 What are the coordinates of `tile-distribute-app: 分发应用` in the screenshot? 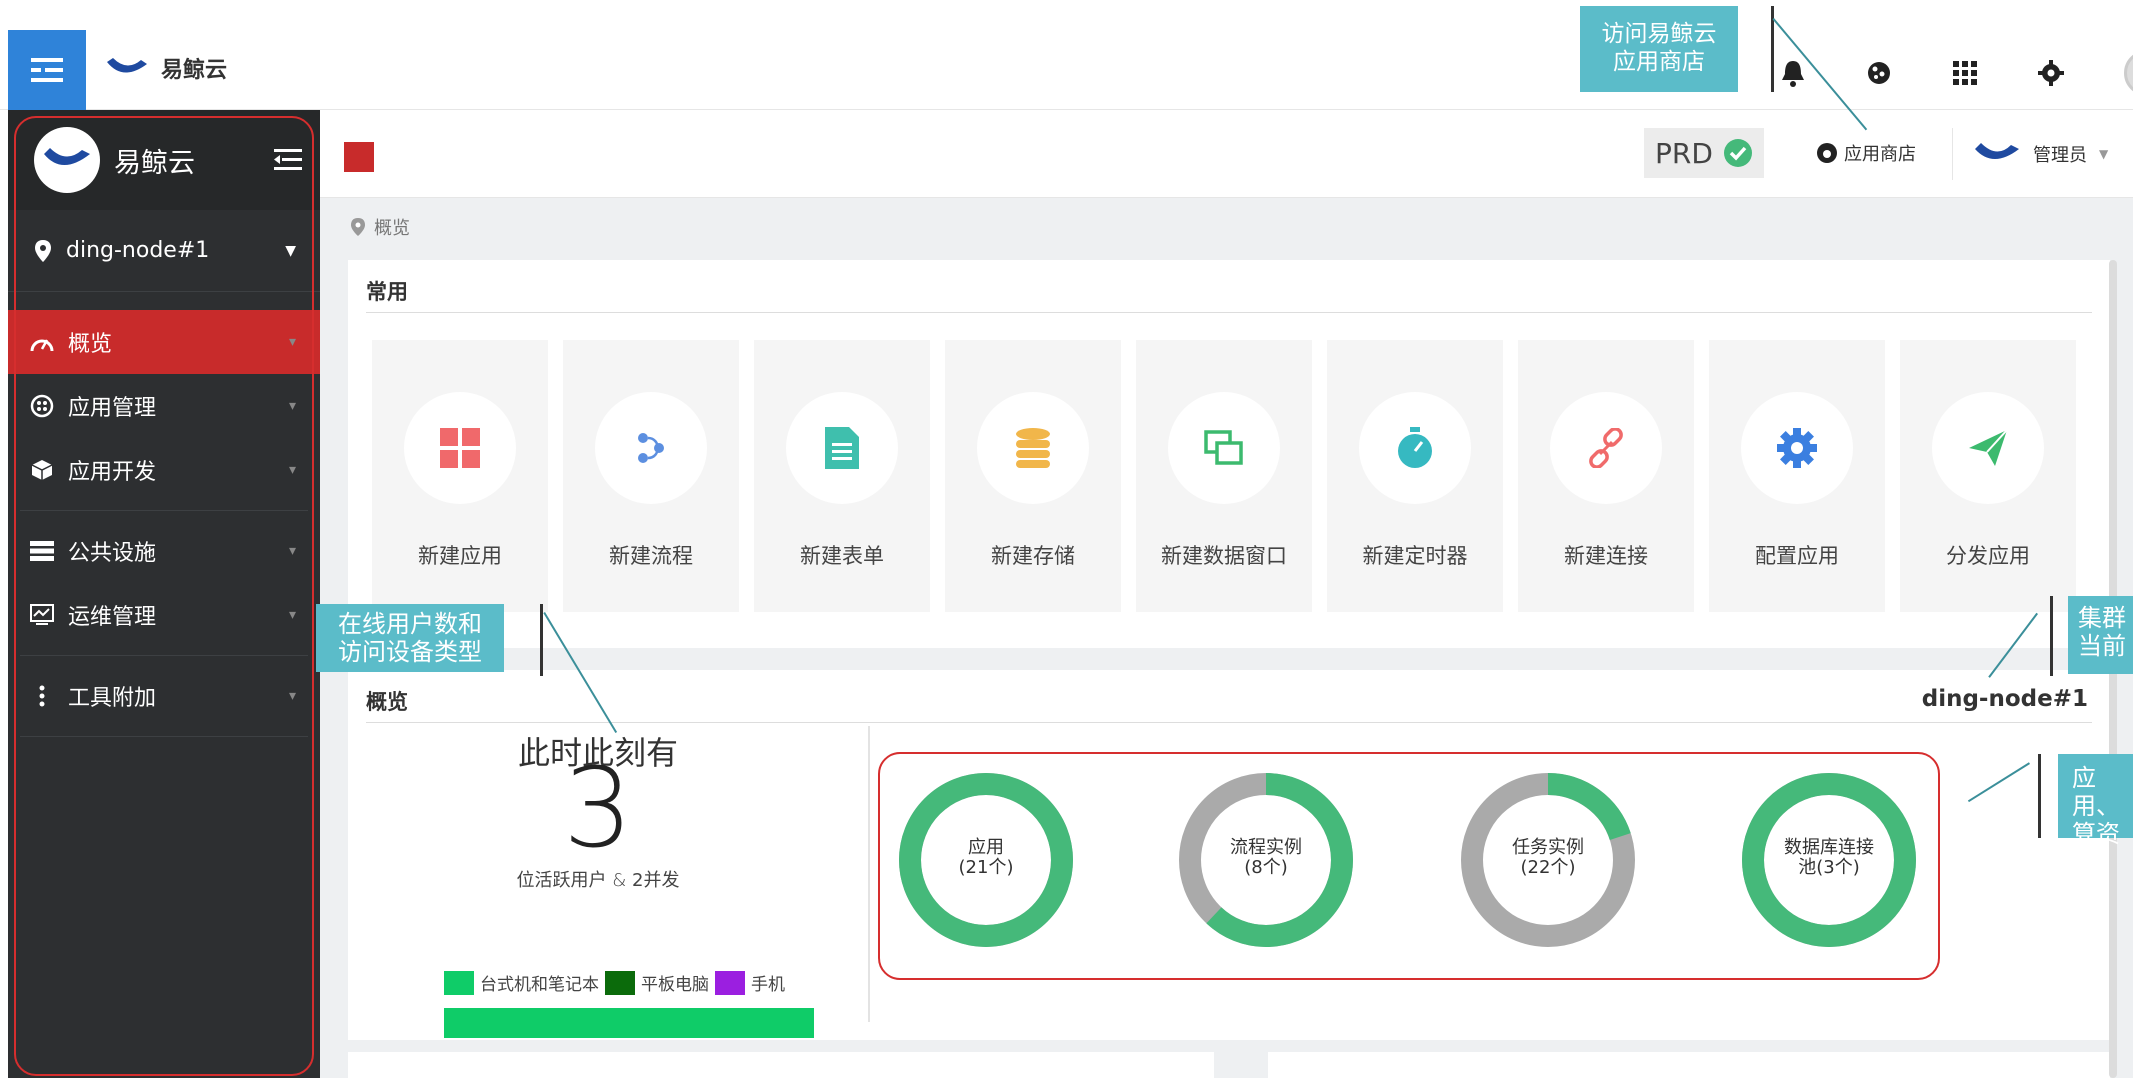 It's located at (1988, 476).